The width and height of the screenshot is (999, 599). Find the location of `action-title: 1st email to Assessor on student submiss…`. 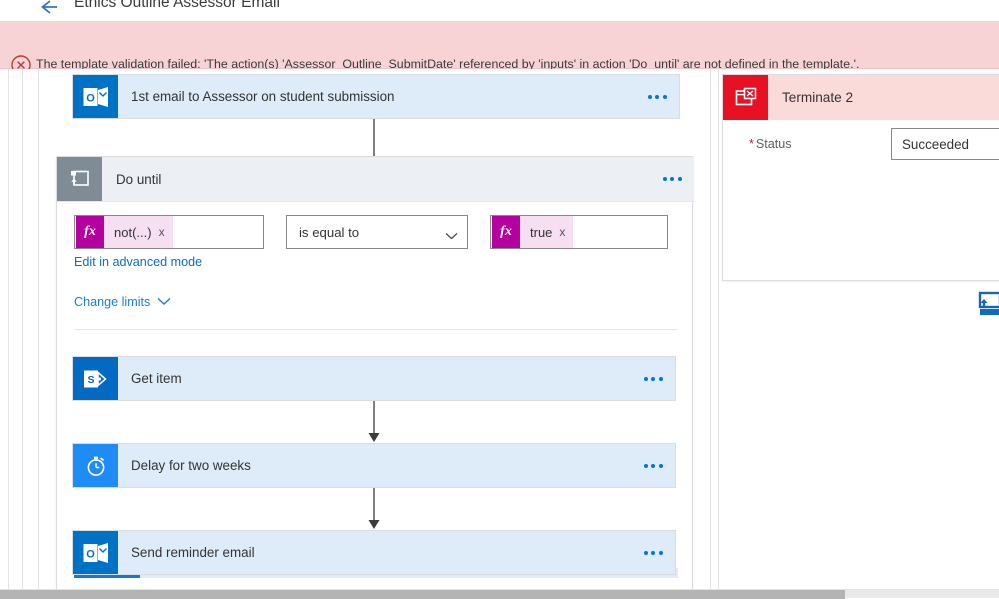

action-title: 1st email to Assessor on student submiss… is located at coordinates (263, 96).